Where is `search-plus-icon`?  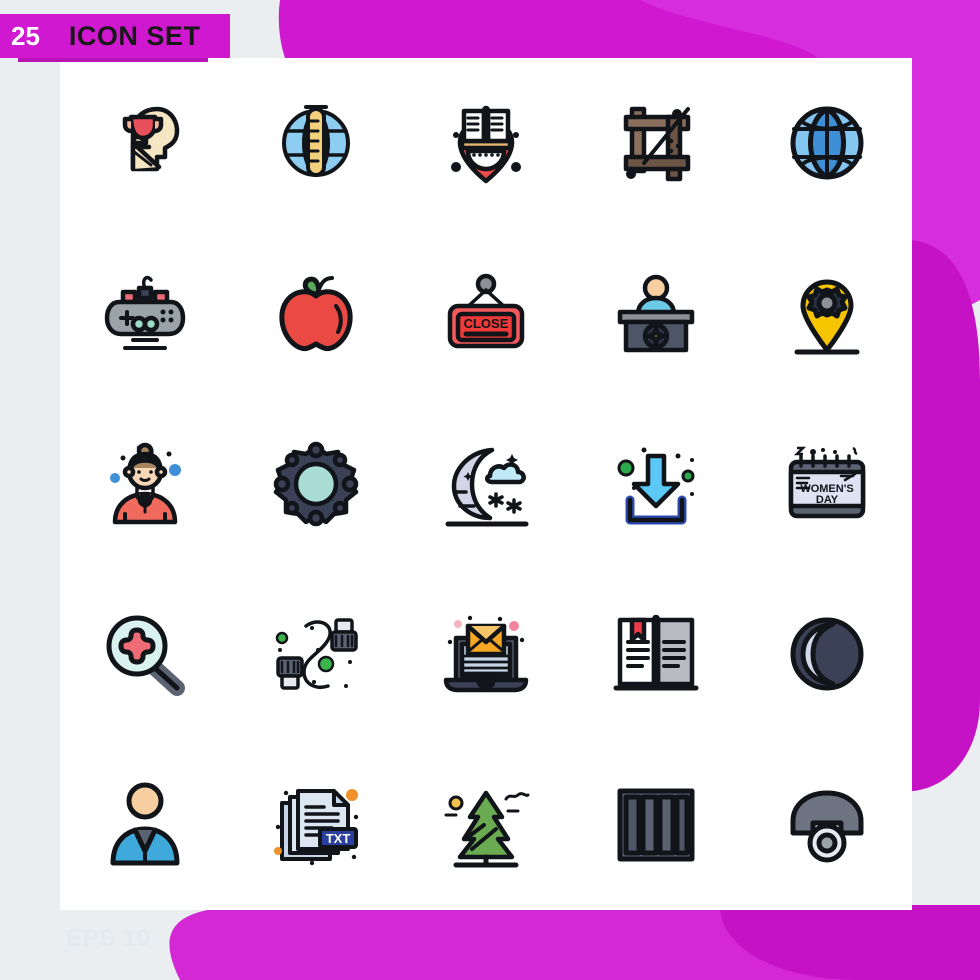
search-plus-icon is located at coordinates (146, 656).